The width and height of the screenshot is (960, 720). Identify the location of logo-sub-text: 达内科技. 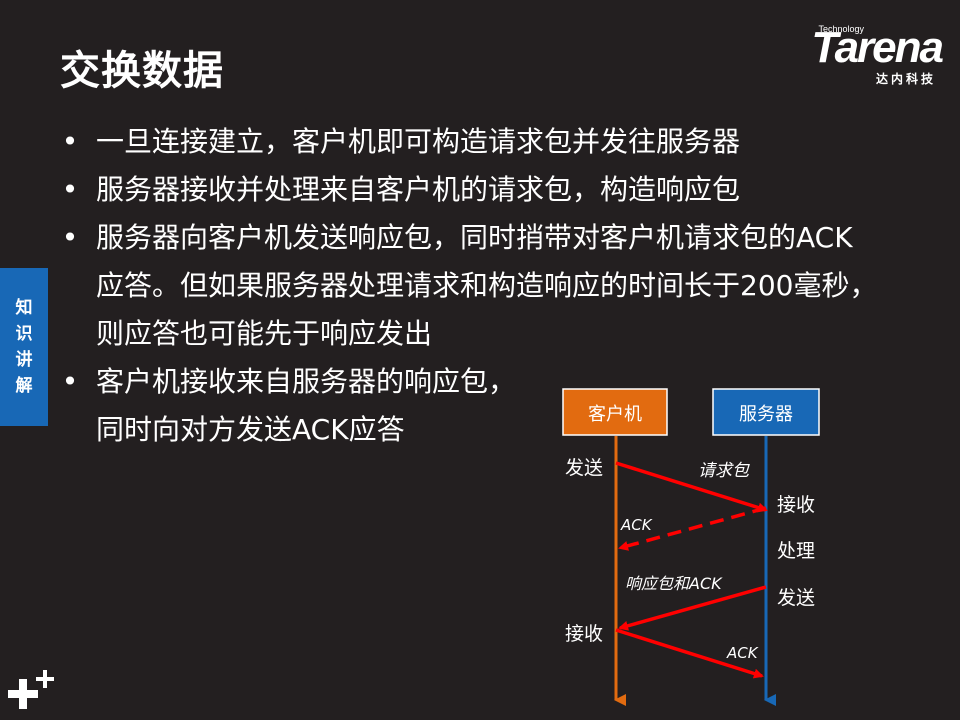
(905, 79).